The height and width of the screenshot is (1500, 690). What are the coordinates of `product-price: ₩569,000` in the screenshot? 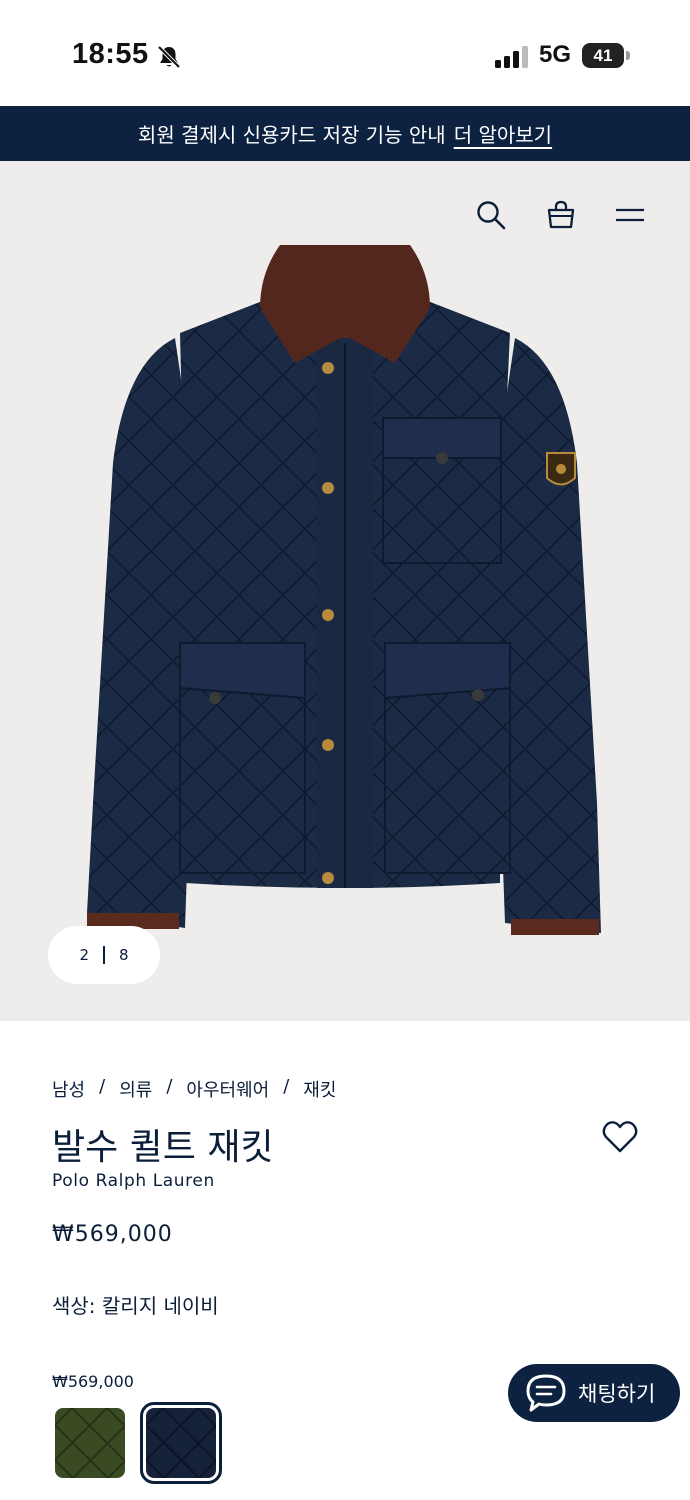 It's located at (112, 1234).